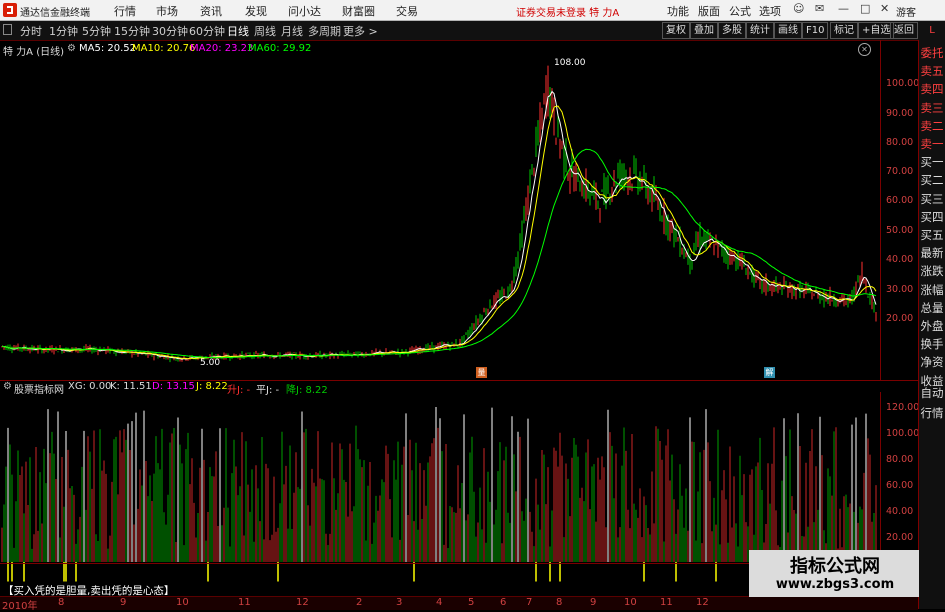  Describe the element at coordinates (900, 200) in the screenshot. I see `price-axis-label: 60.00` at that location.